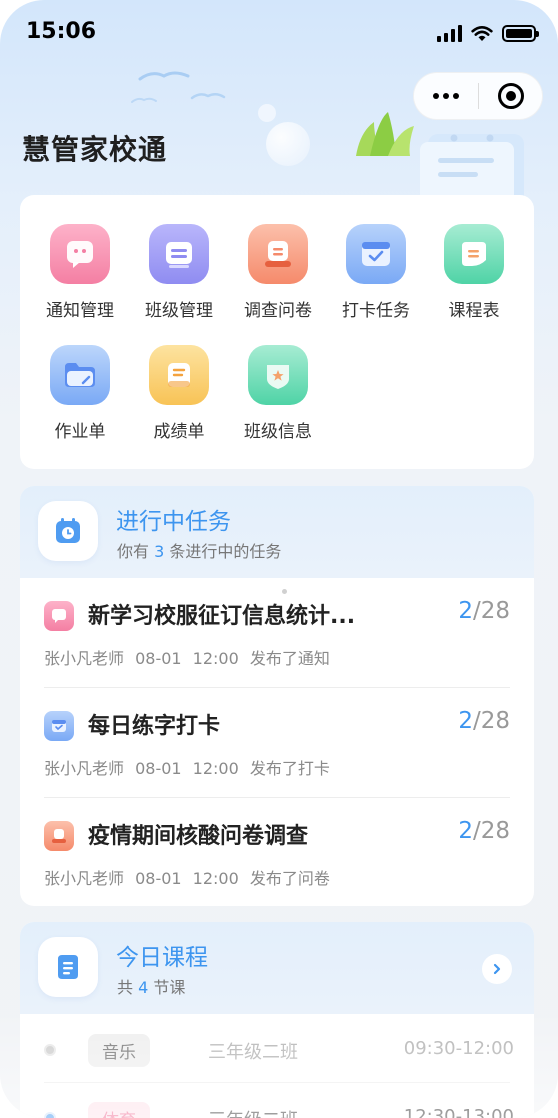 The width and height of the screenshot is (558, 1118). What do you see at coordinates (267, 113) in the screenshot?
I see `bubble-decoration-small` at bounding box center [267, 113].